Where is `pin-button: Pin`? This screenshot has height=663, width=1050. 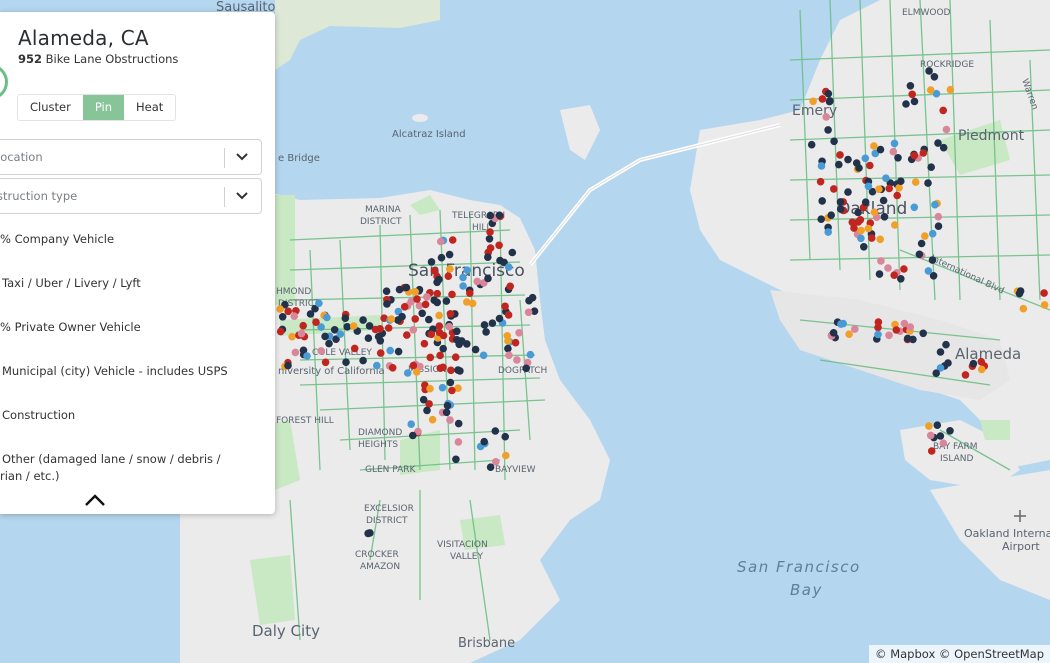
pin-button: Pin is located at coordinates (103, 107).